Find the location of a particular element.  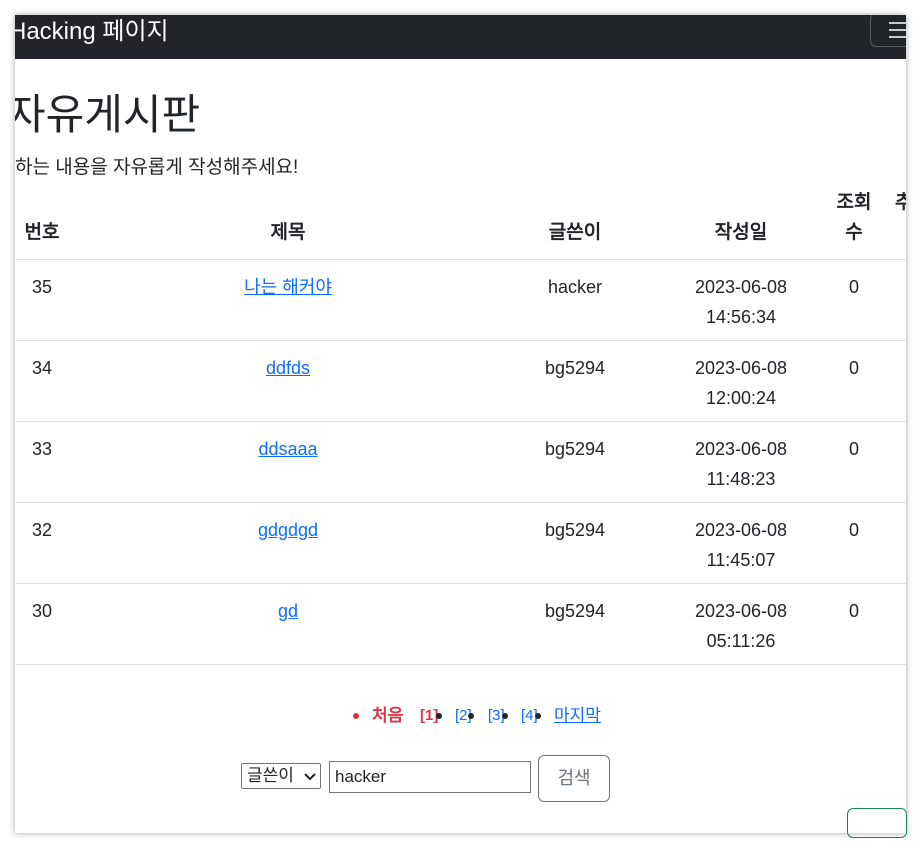

row-date-time: 11:45:07 is located at coordinates (741, 560).